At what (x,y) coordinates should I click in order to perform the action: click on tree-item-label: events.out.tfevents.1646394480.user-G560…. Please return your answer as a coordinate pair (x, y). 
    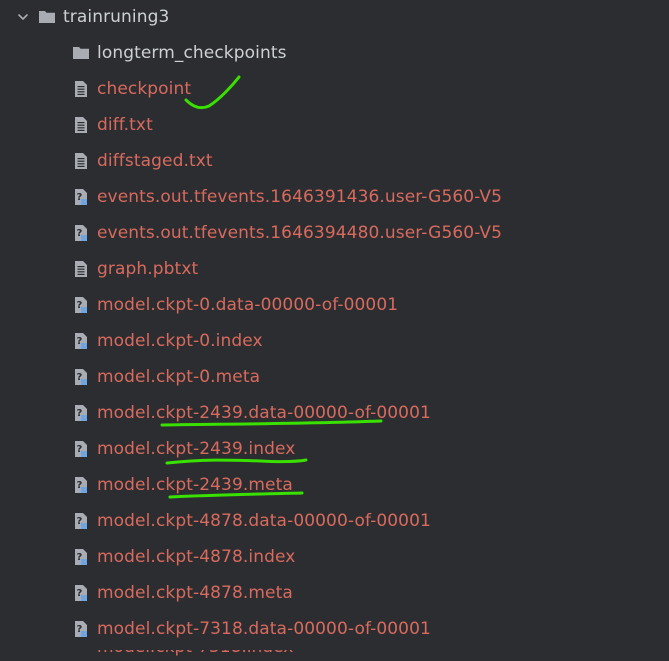
    Looking at the image, I should click on (300, 233).